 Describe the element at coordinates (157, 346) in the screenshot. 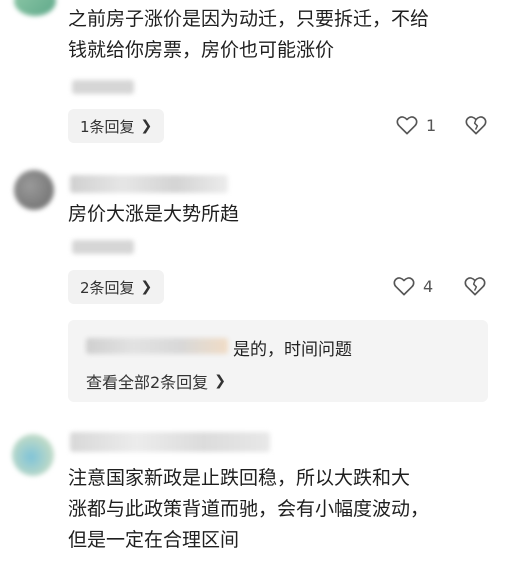

I see `reply-username-blurred` at that location.